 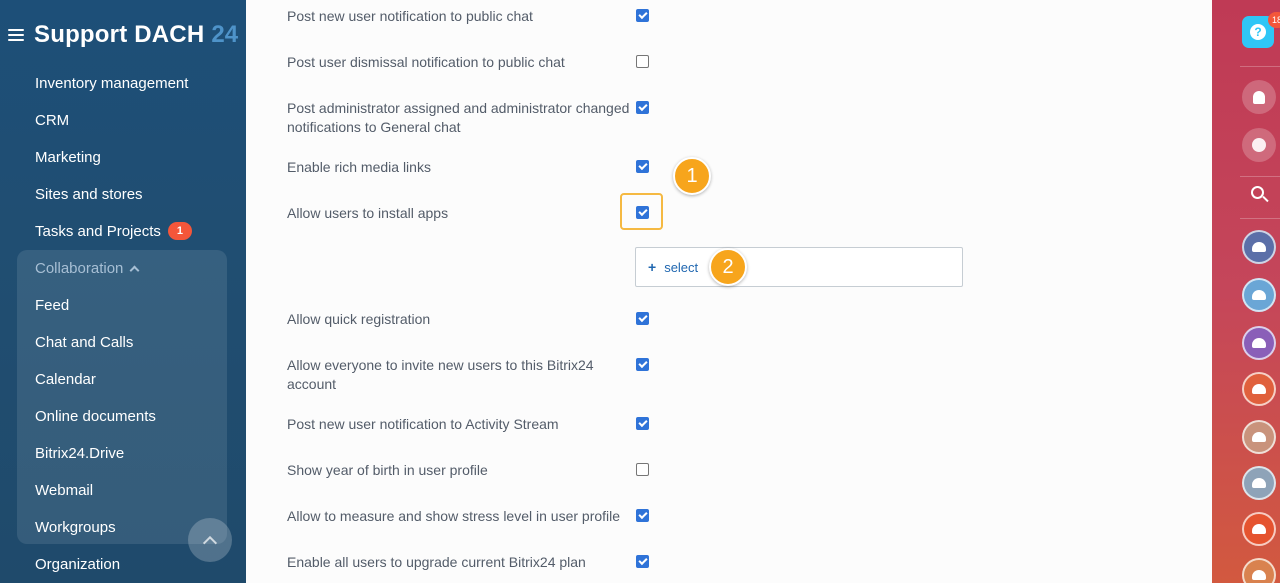 I want to click on sidebar-item-crm: CRM, so click(x=52, y=120).